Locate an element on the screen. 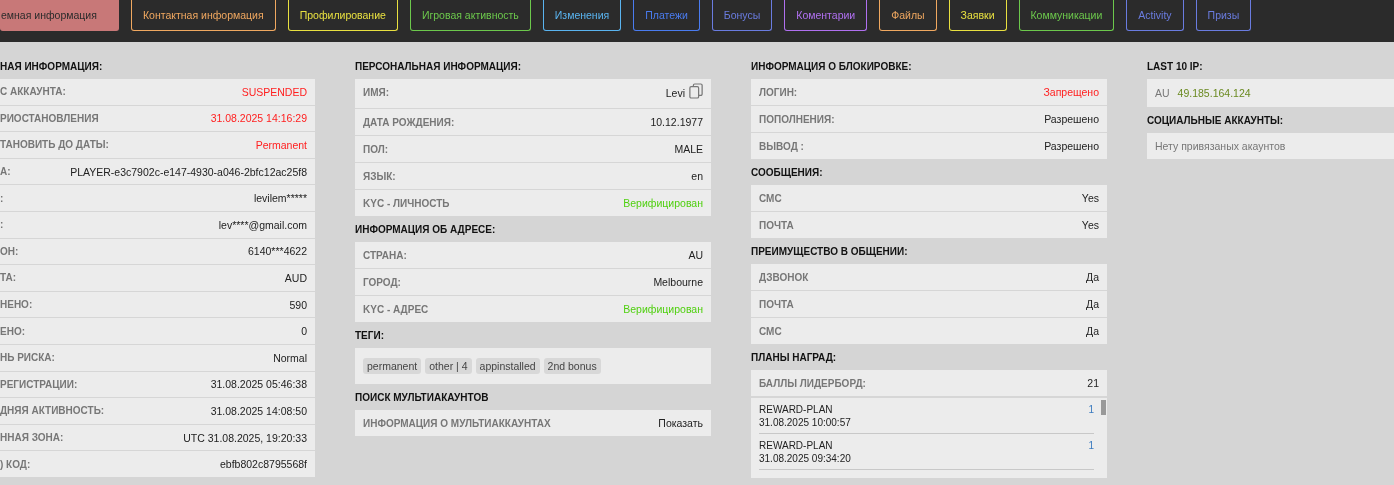  field-label: НЬ РИСКА: is located at coordinates (27, 358).